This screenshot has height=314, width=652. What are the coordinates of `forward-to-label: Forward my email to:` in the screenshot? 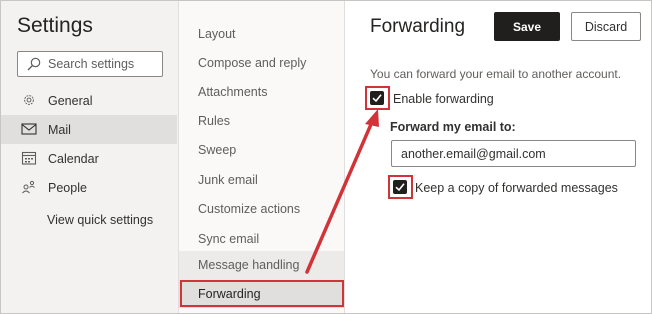 It's located at (453, 127).